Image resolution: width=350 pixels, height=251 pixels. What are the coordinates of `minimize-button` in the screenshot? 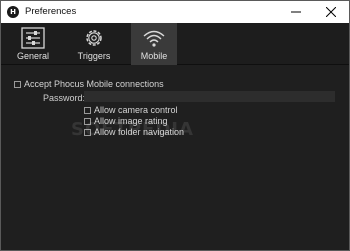 It's located at (296, 12).